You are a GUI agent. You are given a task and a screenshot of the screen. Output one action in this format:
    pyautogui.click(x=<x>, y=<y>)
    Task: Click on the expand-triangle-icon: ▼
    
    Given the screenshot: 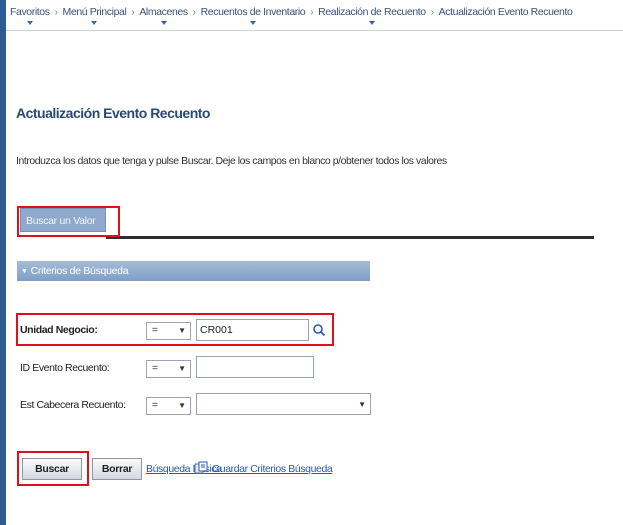 What is the action you would take?
    pyautogui.click(x=24, y=272)
    